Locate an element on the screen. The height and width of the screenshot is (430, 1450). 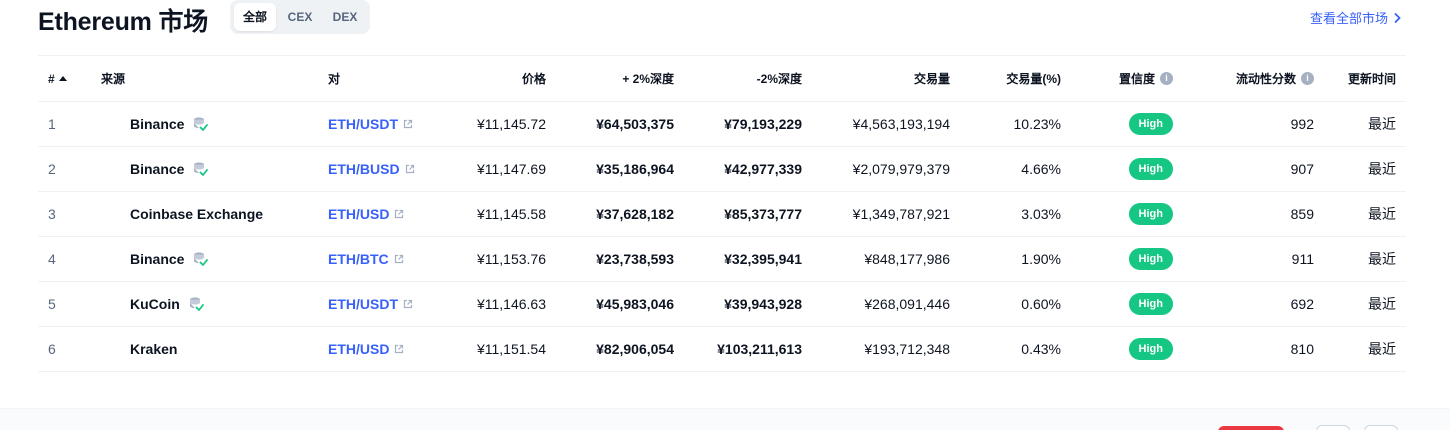
rank-cell: 1 is located at coordinates (52, 124).